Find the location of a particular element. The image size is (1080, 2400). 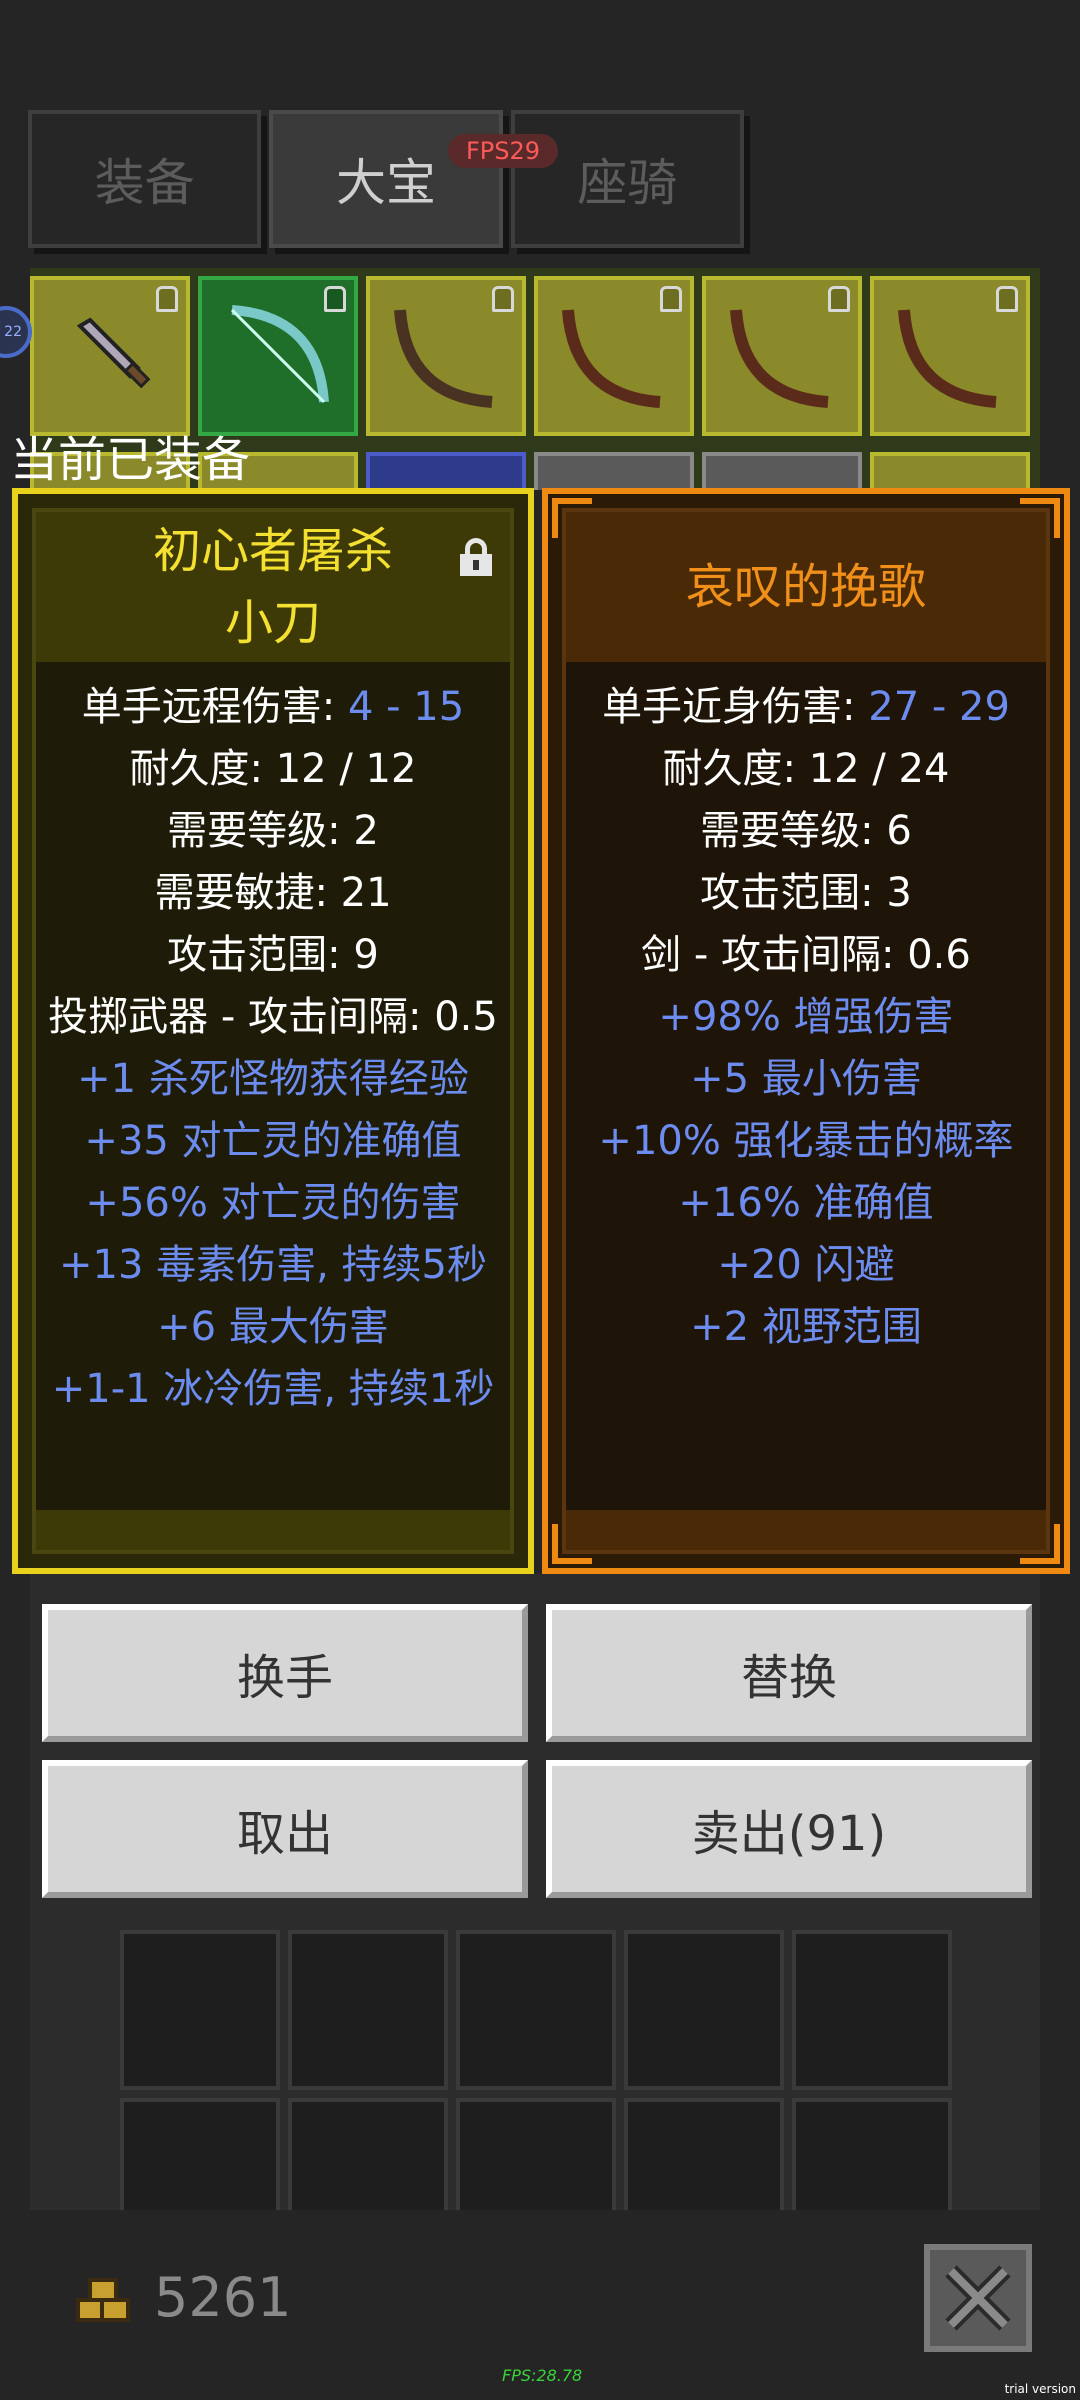

stat-line: 单手远程伤害: 4 - 15 is located at coordinates (273, 707).